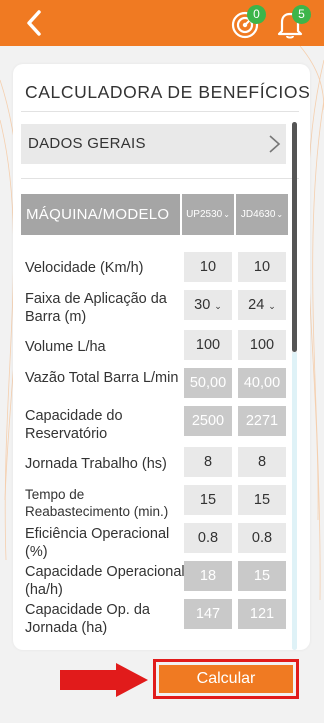 Image resolution: width=324 pixels, height=723 pixels. I want to click on value-reservatorio-1: 2500, so click(208, 421).